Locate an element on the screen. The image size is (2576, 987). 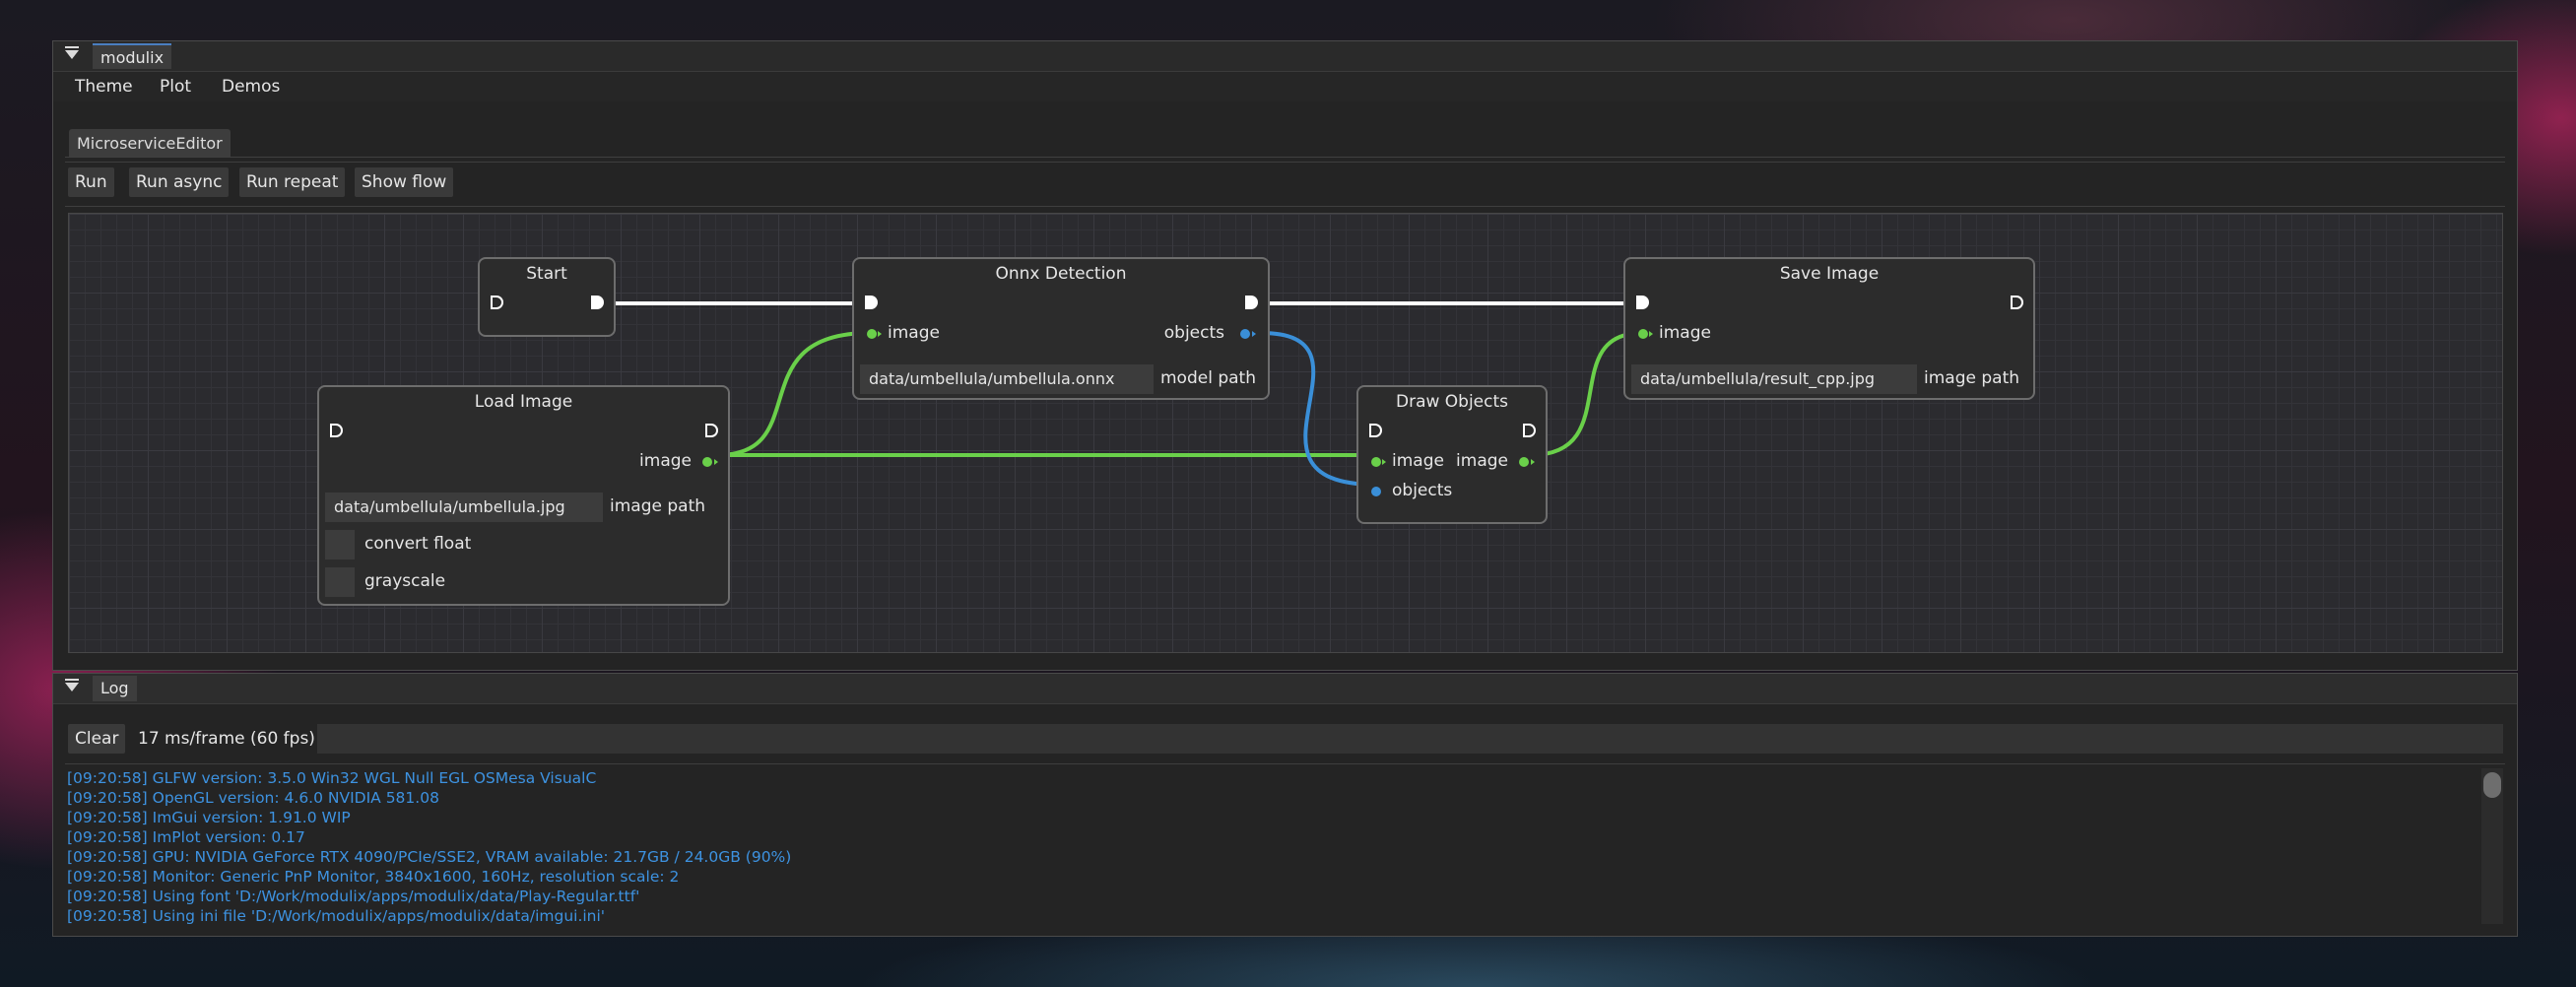
pin-label-image-out: image is located at coordinates (1482, 461).